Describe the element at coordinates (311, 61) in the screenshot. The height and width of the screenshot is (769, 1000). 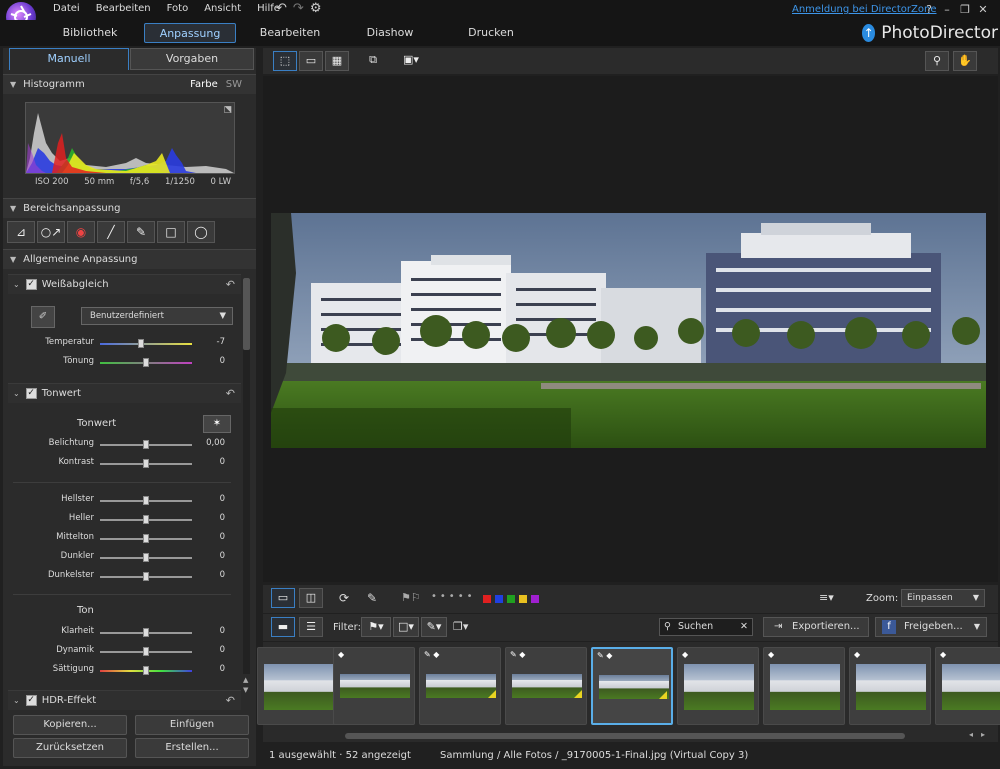
I see `compare-view-icon: ▭` at that location.